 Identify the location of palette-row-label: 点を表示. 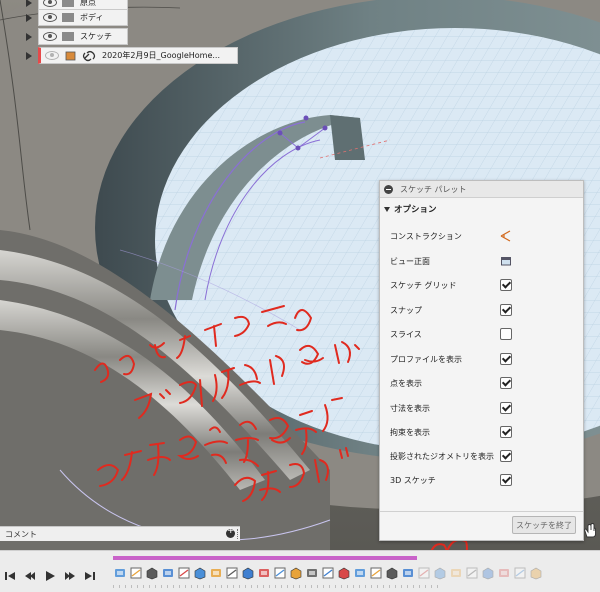
(406, 383).